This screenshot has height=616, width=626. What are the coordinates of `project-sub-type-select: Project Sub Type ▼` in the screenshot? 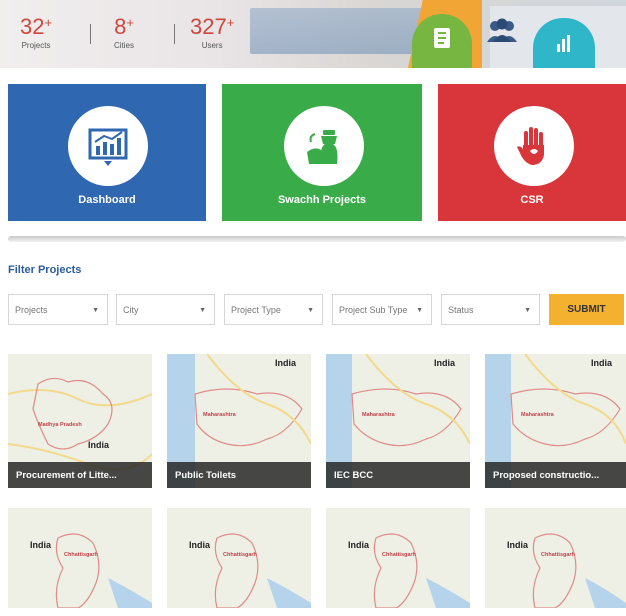 It's located at (382, 309).